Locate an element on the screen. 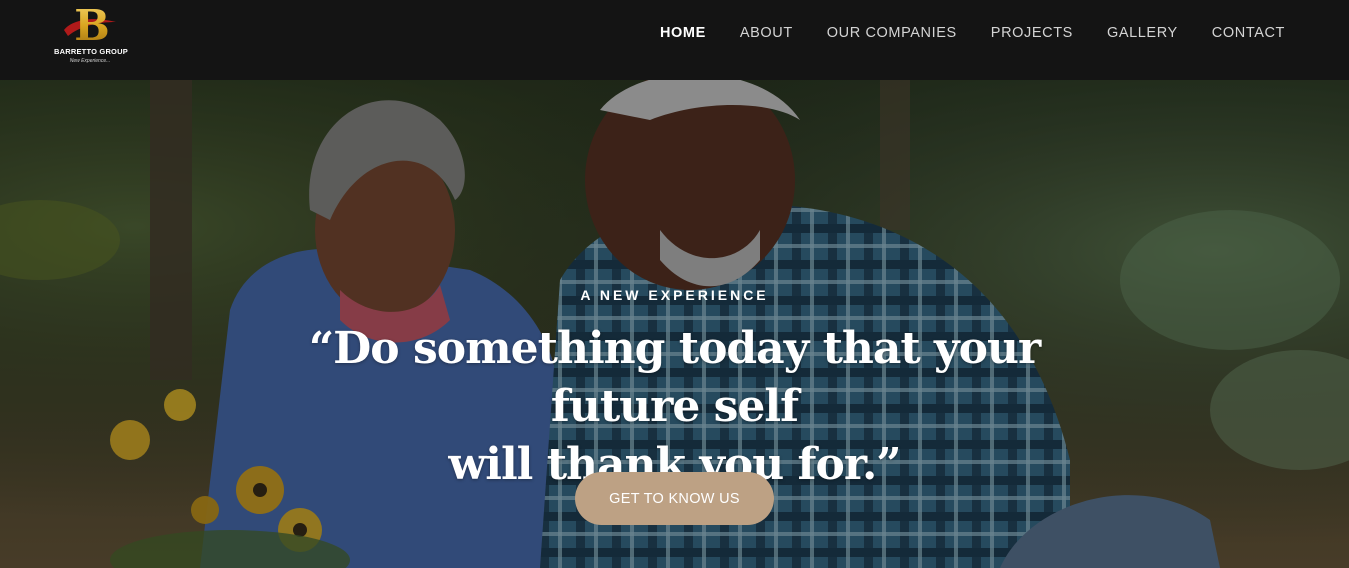 The height and width of the screenshot is (568, 1349). nav-about: ABOUT is located at coordinates (766, 33).